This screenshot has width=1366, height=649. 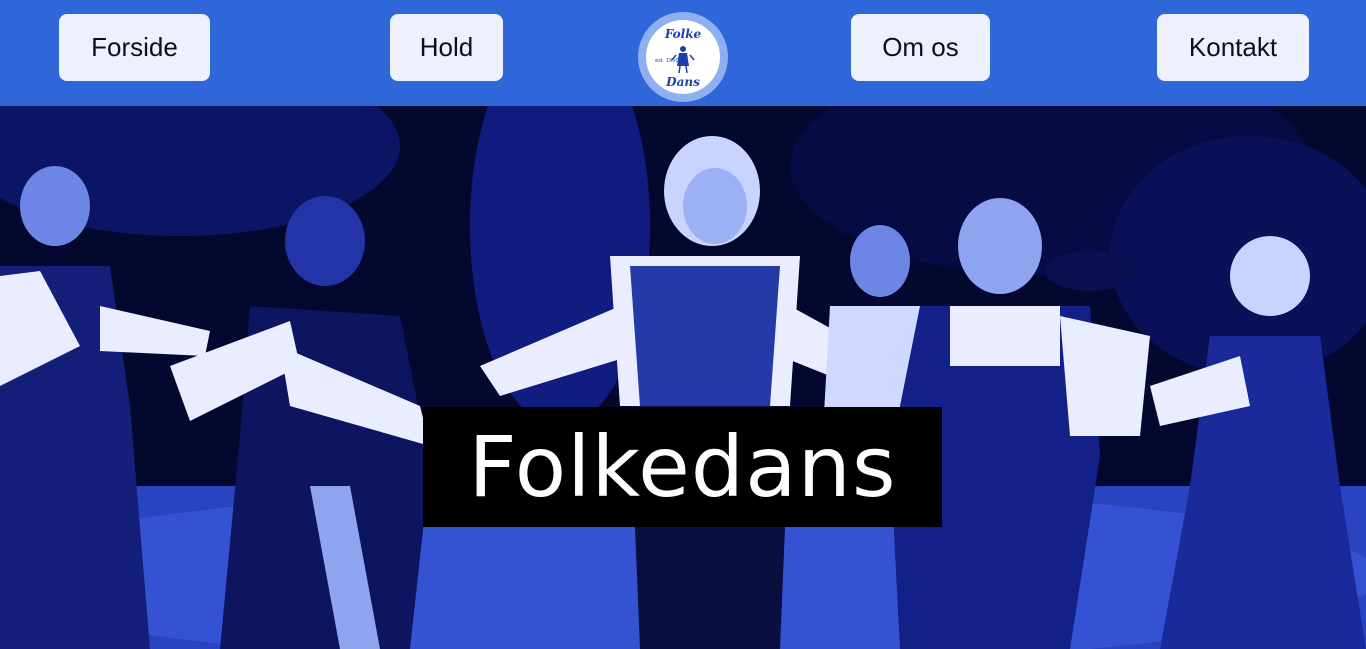 I want to click on logo-bottom-text: Dans, so click(x=683, y=82).